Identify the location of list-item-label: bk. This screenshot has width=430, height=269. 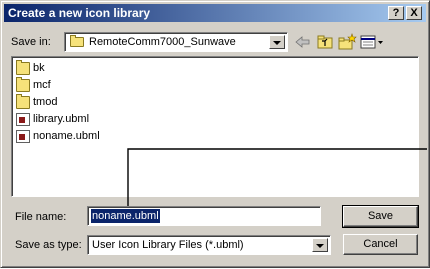
(39, 68).